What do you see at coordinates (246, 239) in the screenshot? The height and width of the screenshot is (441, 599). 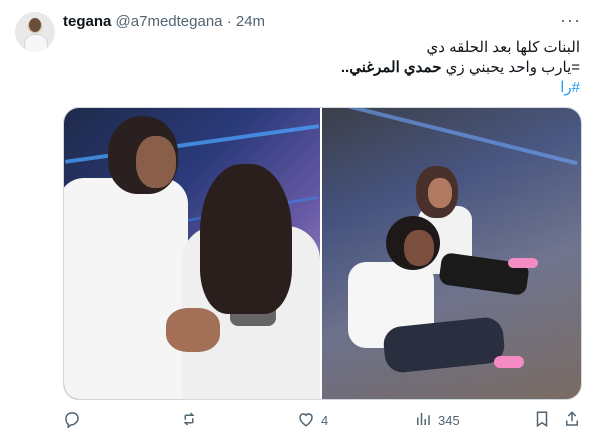 I see `person-hair` at bounding box center [246, 239].